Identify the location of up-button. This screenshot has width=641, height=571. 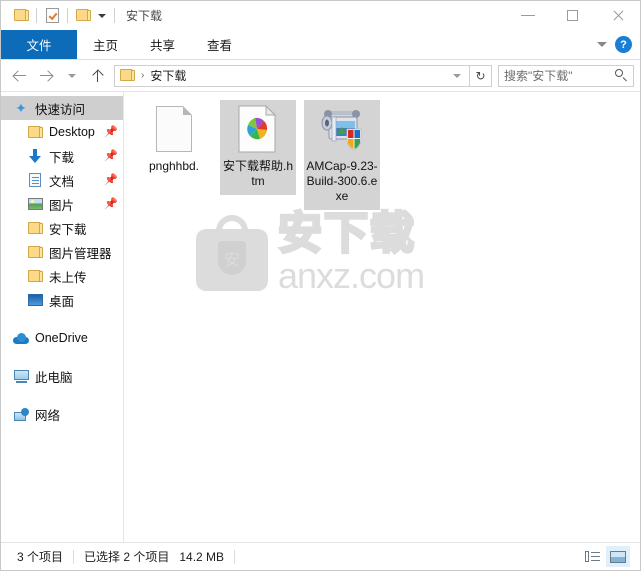
(98, 76).